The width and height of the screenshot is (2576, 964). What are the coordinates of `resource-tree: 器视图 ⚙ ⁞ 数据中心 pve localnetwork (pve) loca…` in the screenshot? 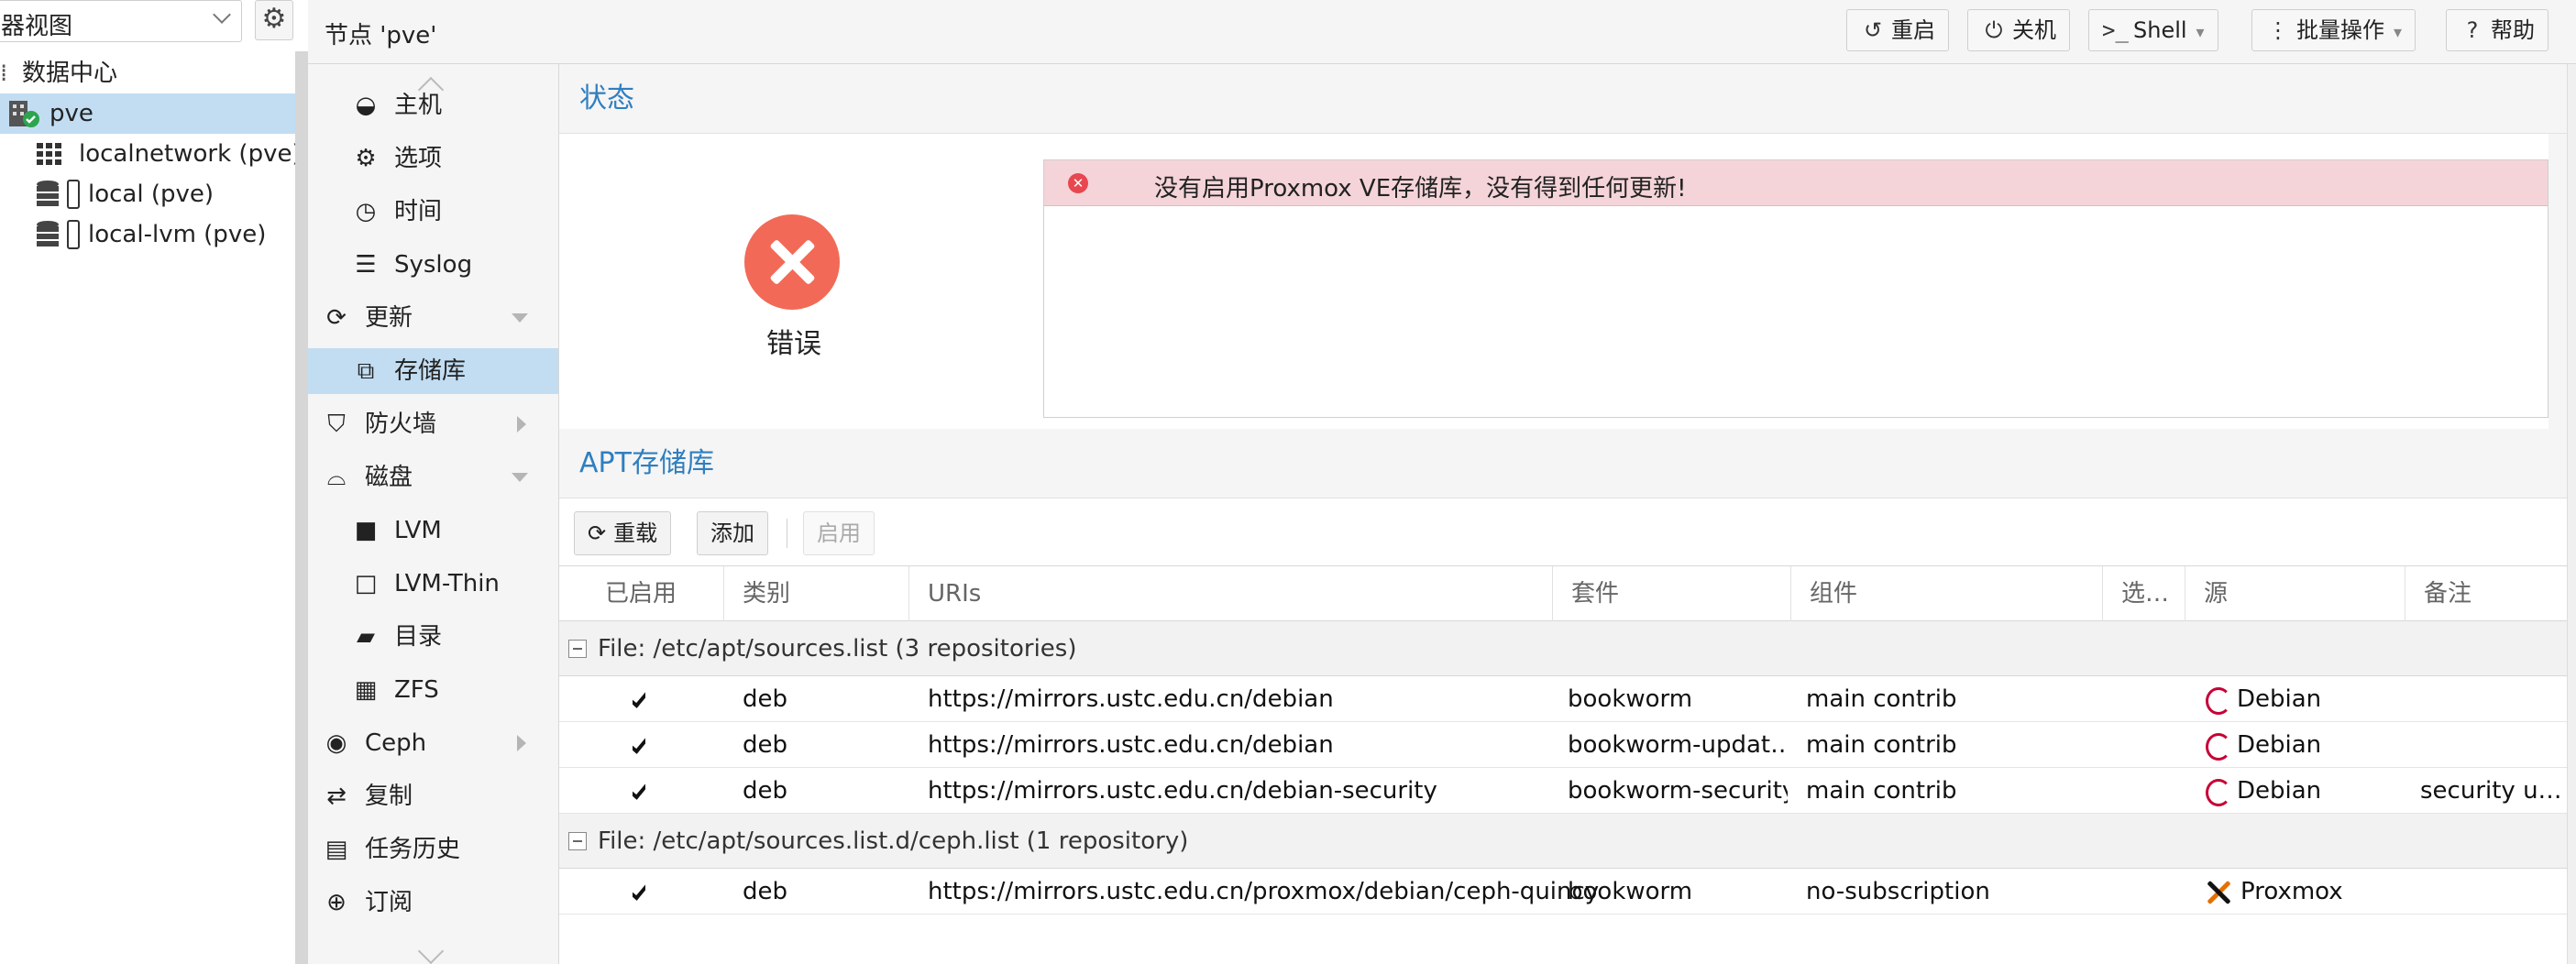 It's located at (151, 482).